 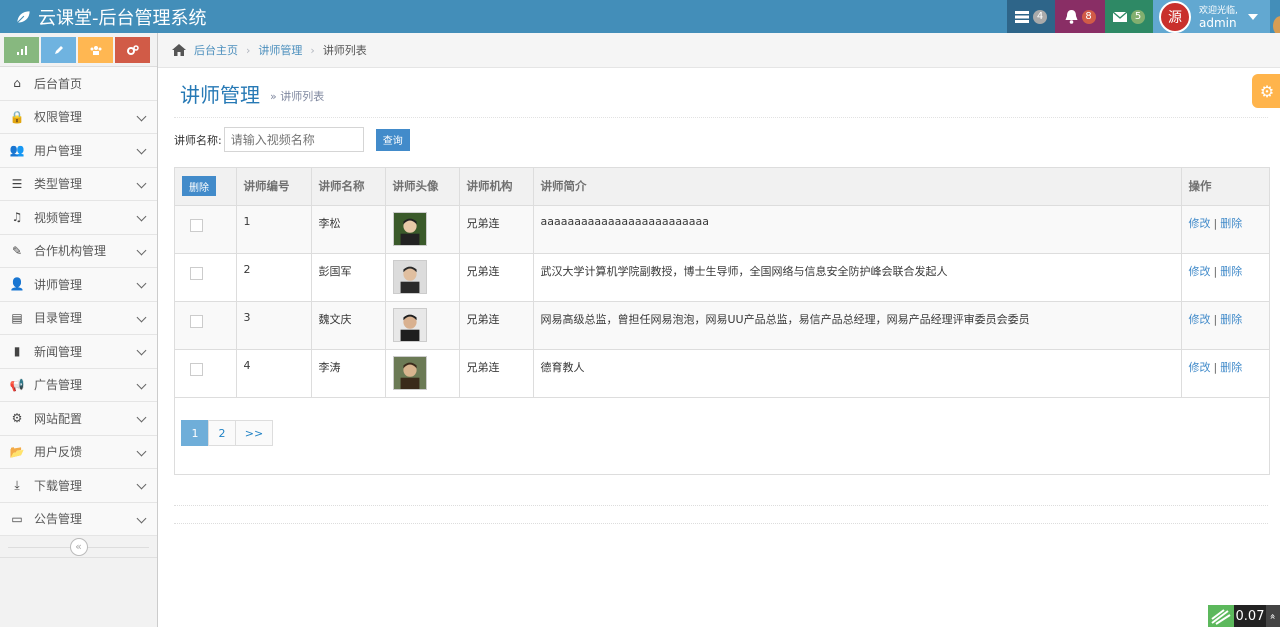 I want to click on scroll-up-icon: », so click(x=1273, y=616).